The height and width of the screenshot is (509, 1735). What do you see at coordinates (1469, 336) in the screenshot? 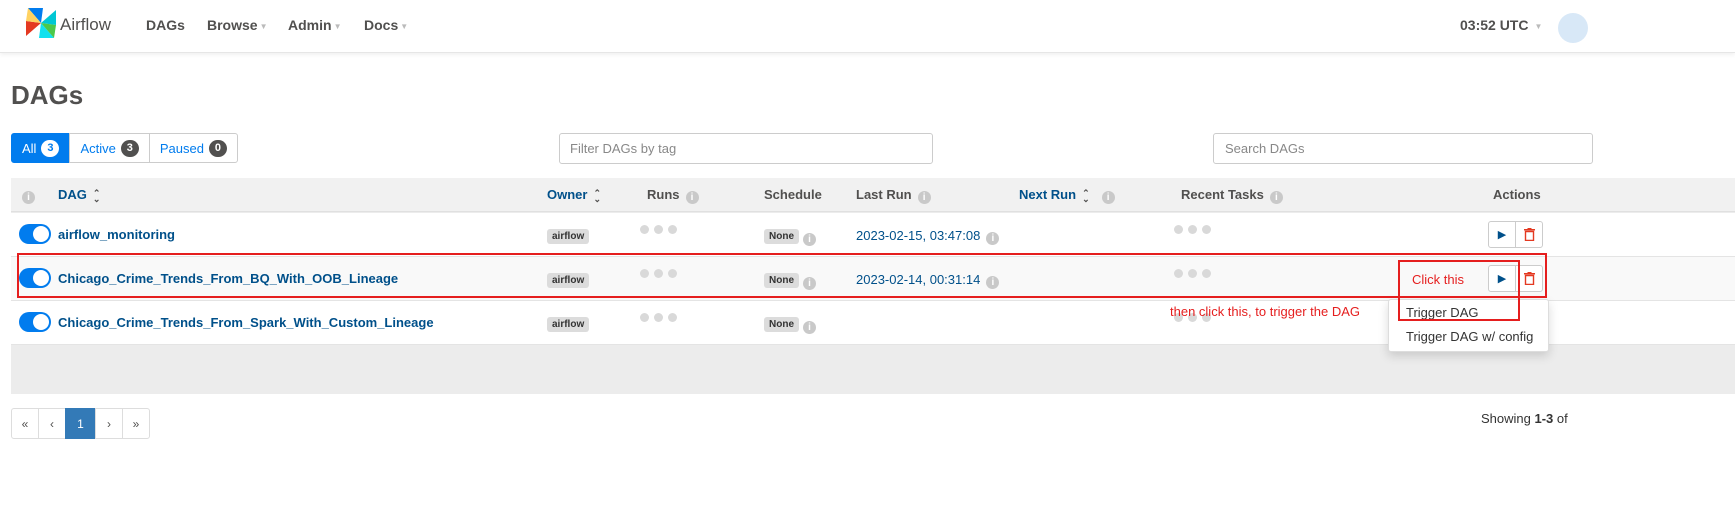
I see `menu-item-trigger-dag-with-config: Trigger DAG w/ config` at bounding box center [1469, 336].